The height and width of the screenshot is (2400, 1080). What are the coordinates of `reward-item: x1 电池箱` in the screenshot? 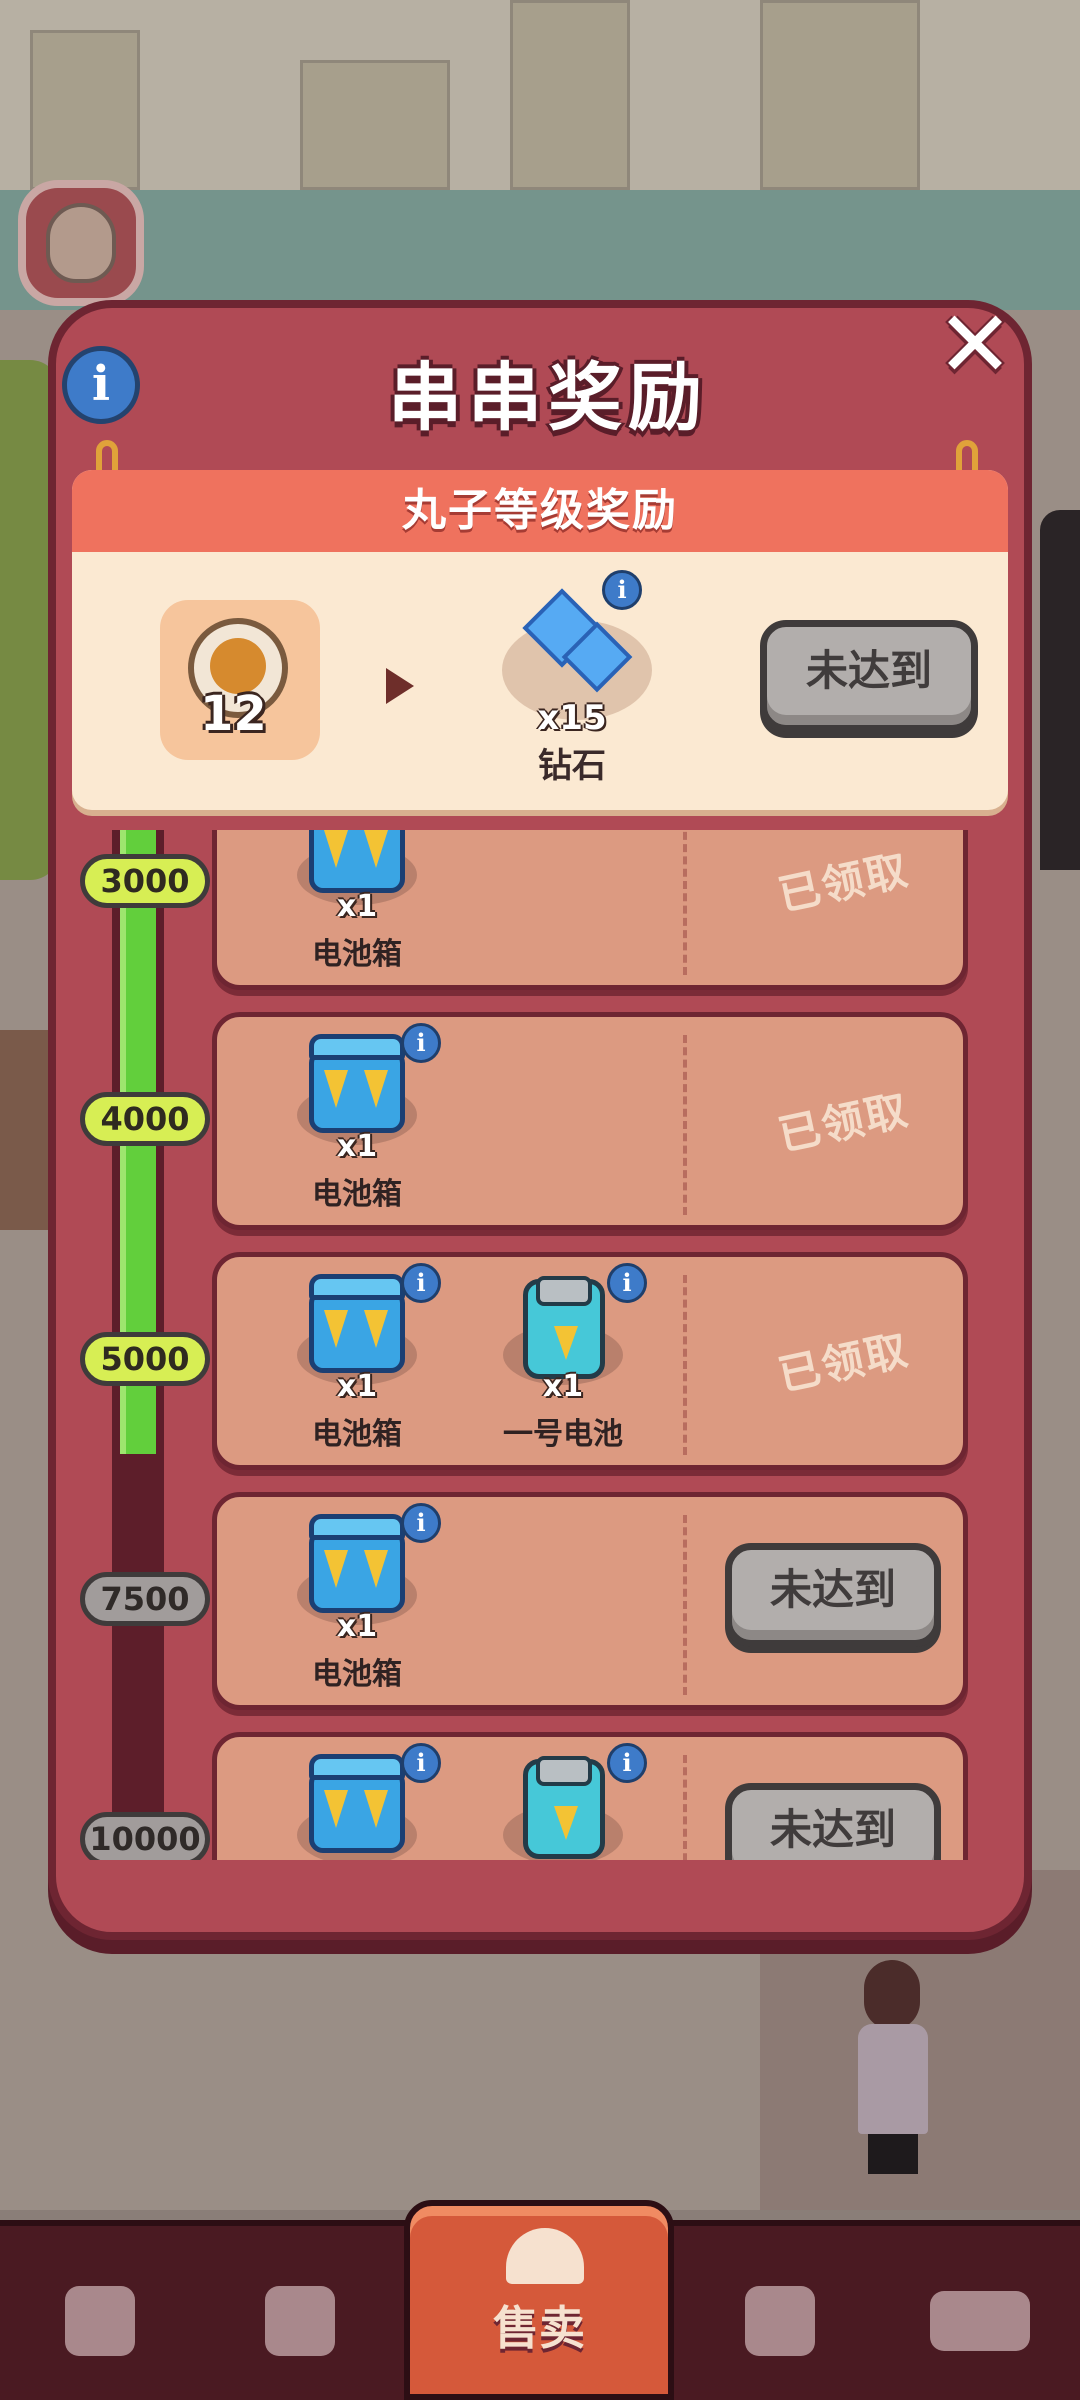 It's located at (357, 912).